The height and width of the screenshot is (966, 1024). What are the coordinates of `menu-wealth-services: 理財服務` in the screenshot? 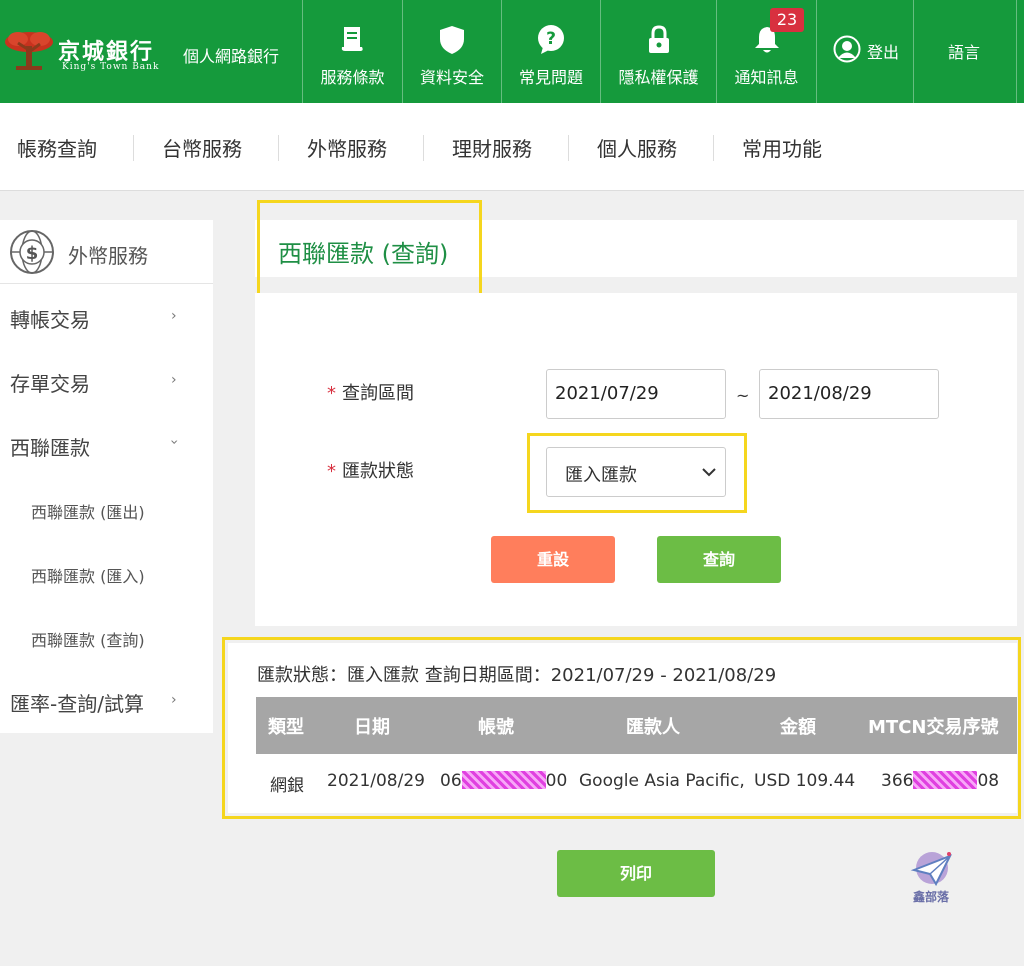 It's located at (492, 147).